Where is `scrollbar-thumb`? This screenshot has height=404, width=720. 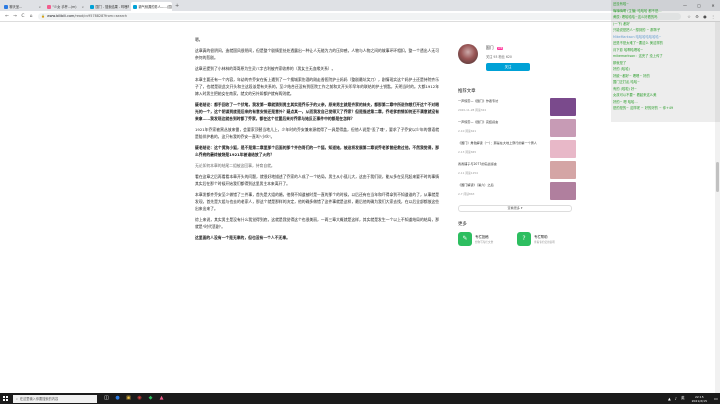
scrollbar-thumb is located at coordinates (717, 177).